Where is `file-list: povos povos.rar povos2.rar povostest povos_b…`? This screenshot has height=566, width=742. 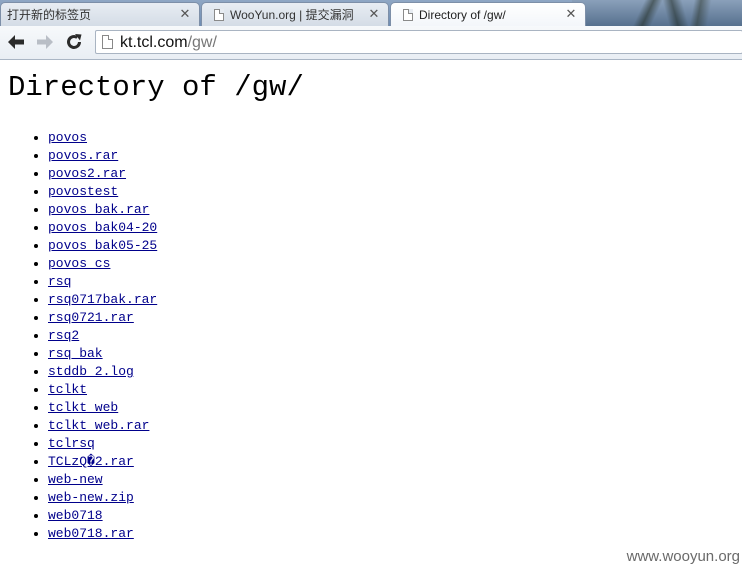
file-list: povos povos.rar povos2.rar povostest povos_b… is located at coordinates (92, 336).